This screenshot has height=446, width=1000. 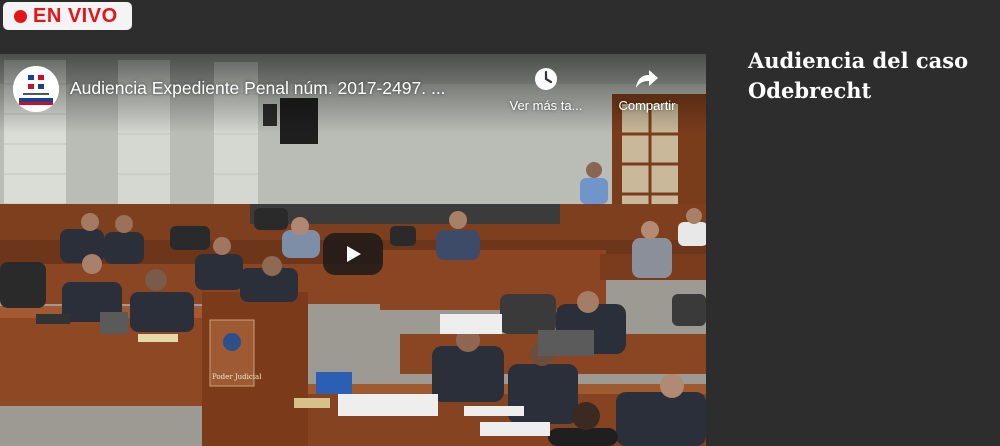 I want to click on podium-label: Poder Judicial, so click(x=237, y=377).